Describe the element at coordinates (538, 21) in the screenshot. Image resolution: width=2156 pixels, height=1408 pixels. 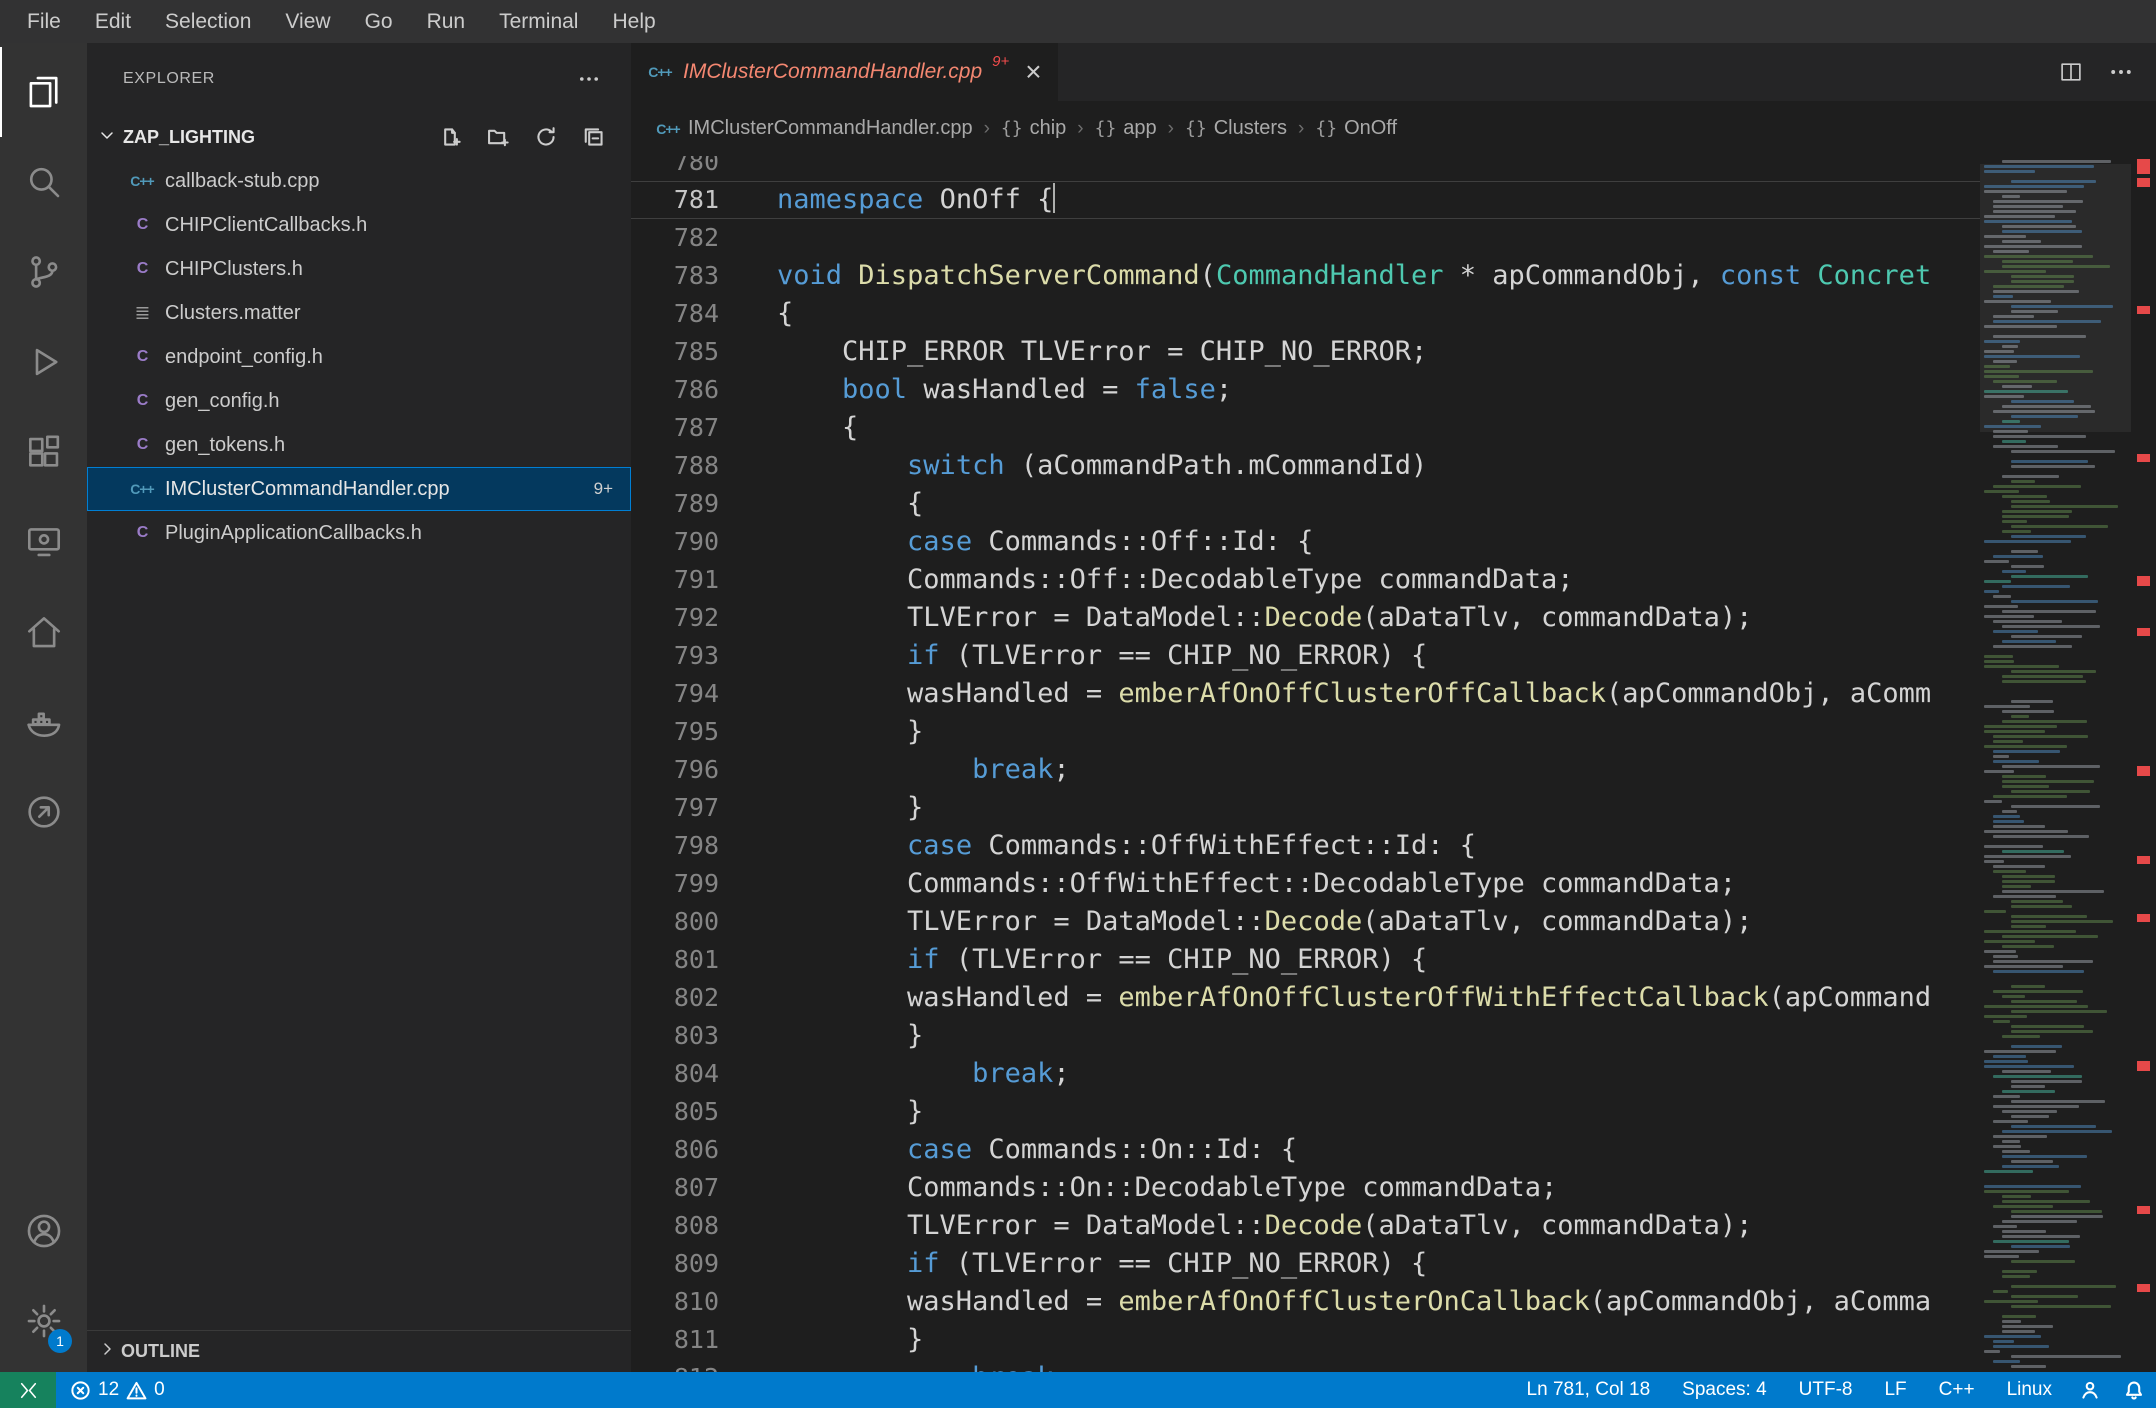
I see `menu-terminal: Terminal` at that location.